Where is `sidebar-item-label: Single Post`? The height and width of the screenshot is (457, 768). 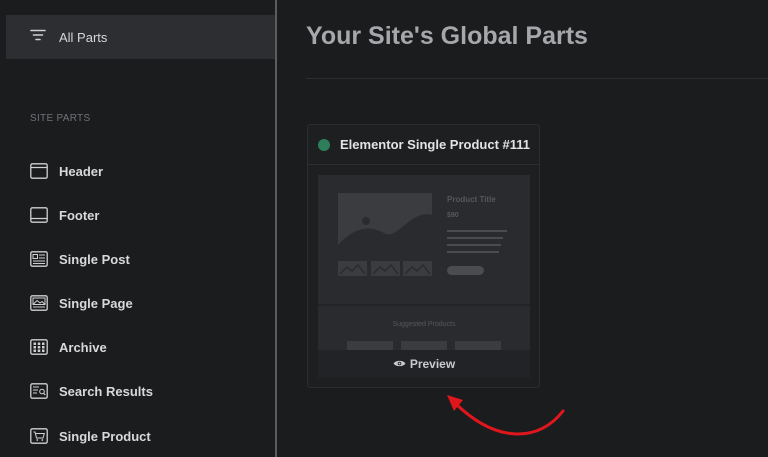 sidebar-item-label: Single Post is located at coordinates (94, 259).